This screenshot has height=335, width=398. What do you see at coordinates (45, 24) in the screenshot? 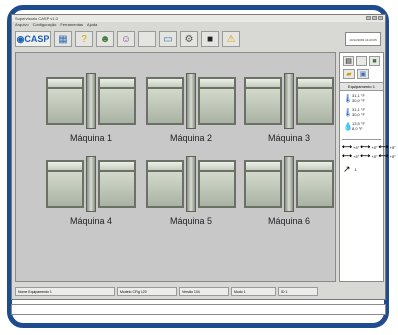
I see `menu-config: Configuração` at bounding box center [45, 24].